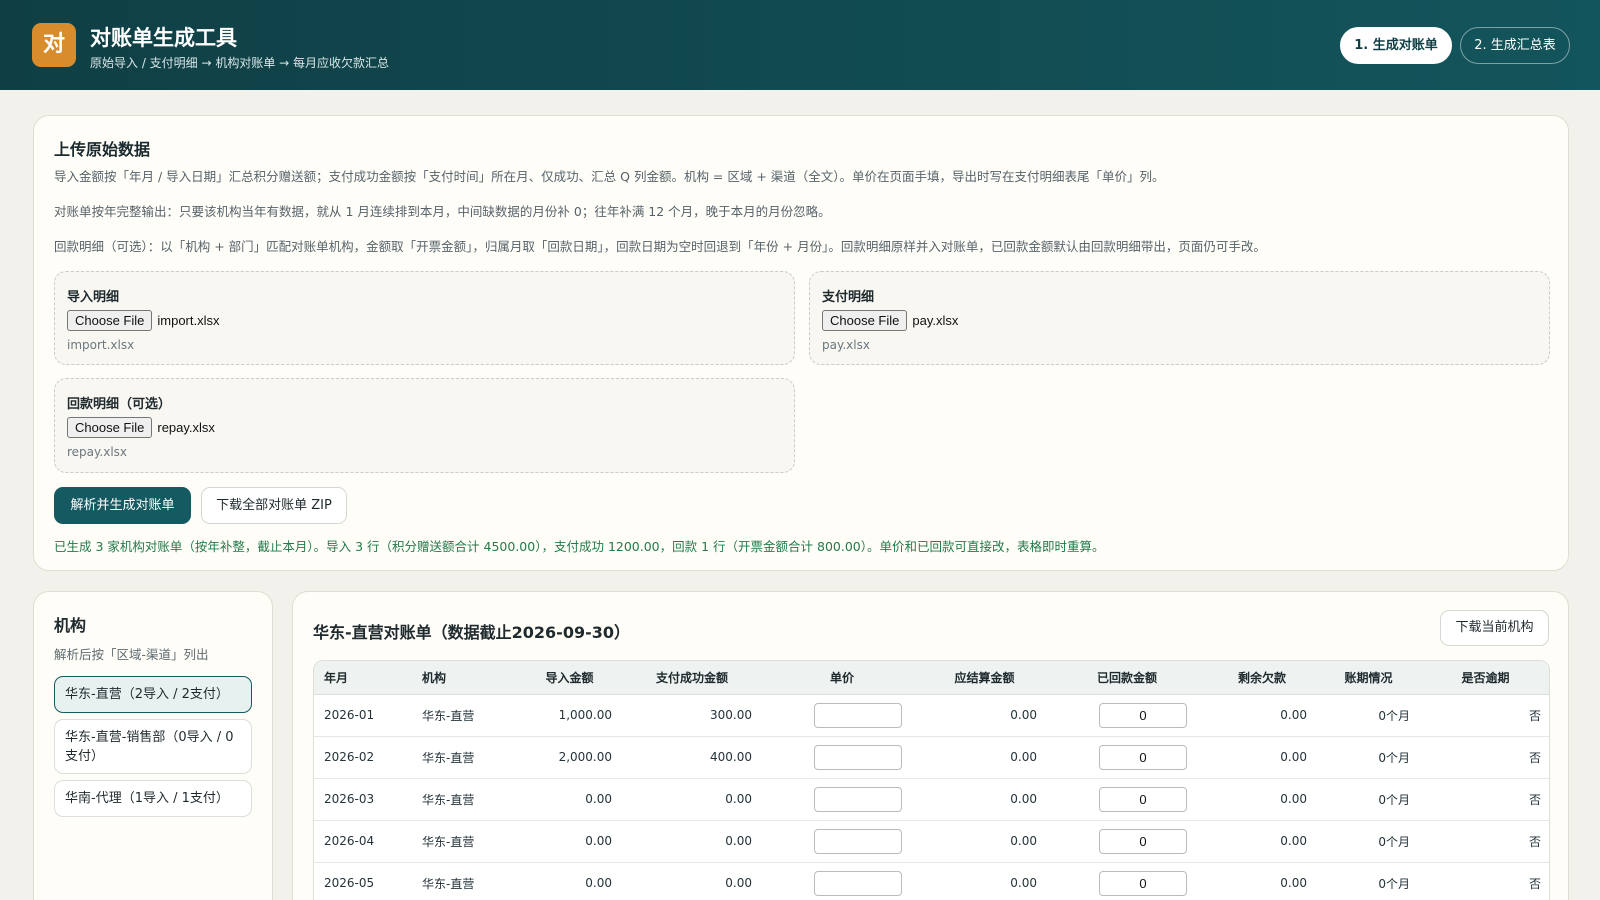  What do you see at coordinates (846, 345) in the screenshot?
I see `pay-file-hint: pay.xlsx` at bounding box center [846, 345].